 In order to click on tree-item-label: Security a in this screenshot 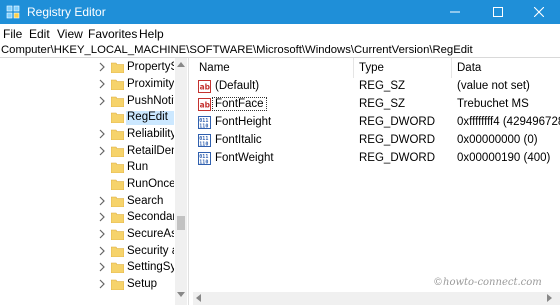, I will do `click(150, 252)`.